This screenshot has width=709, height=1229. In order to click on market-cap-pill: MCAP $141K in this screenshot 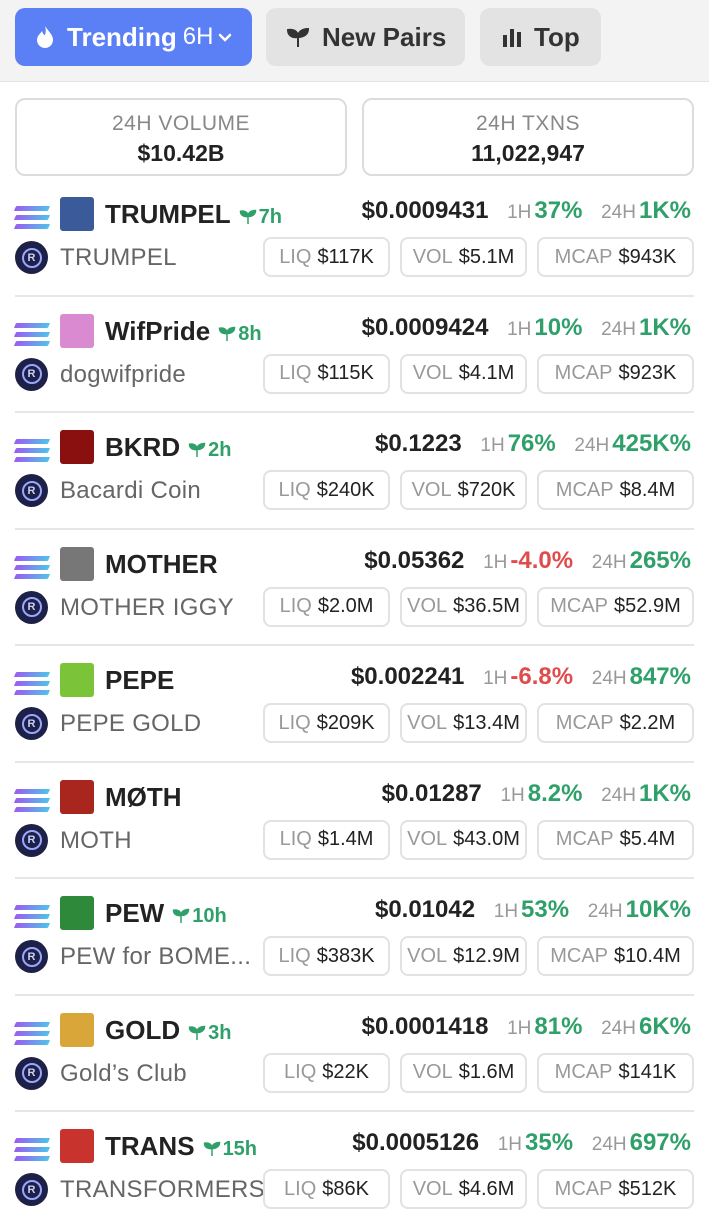, I will do `click(615, 1072)`.